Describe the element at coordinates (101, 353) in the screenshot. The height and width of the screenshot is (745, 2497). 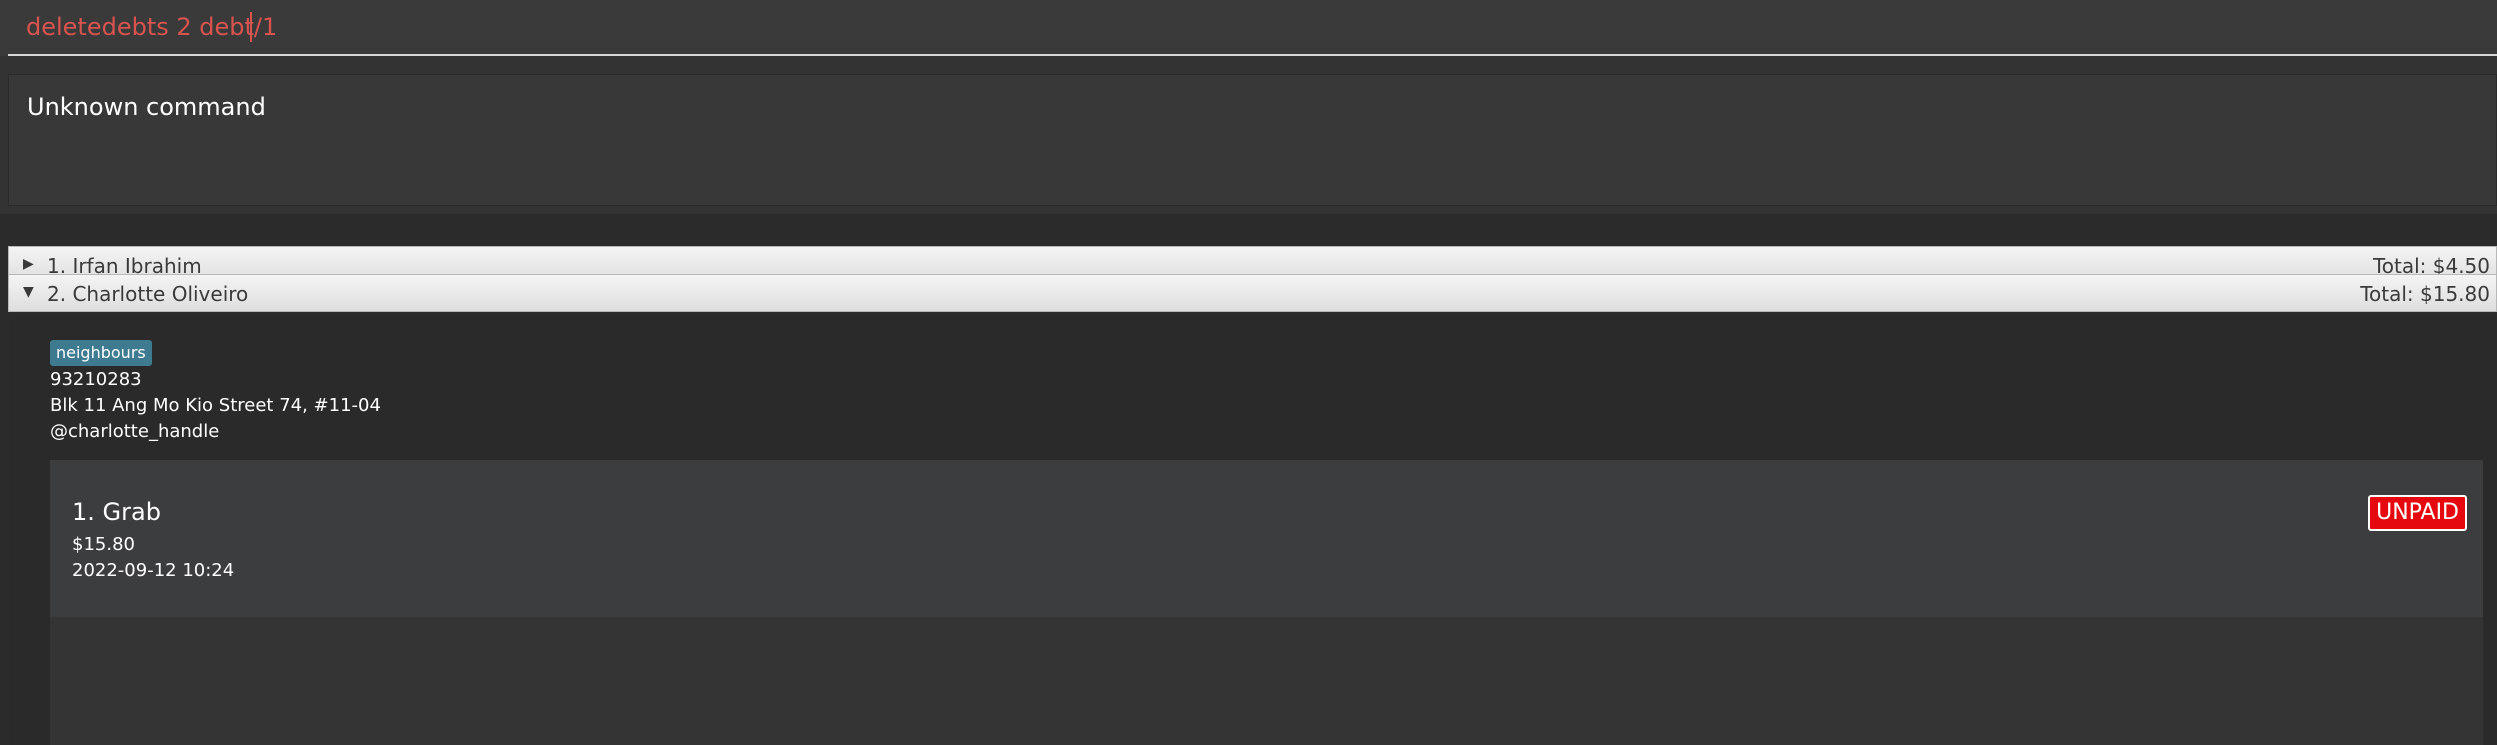
I see `tag-badge: neighbours` at that location.